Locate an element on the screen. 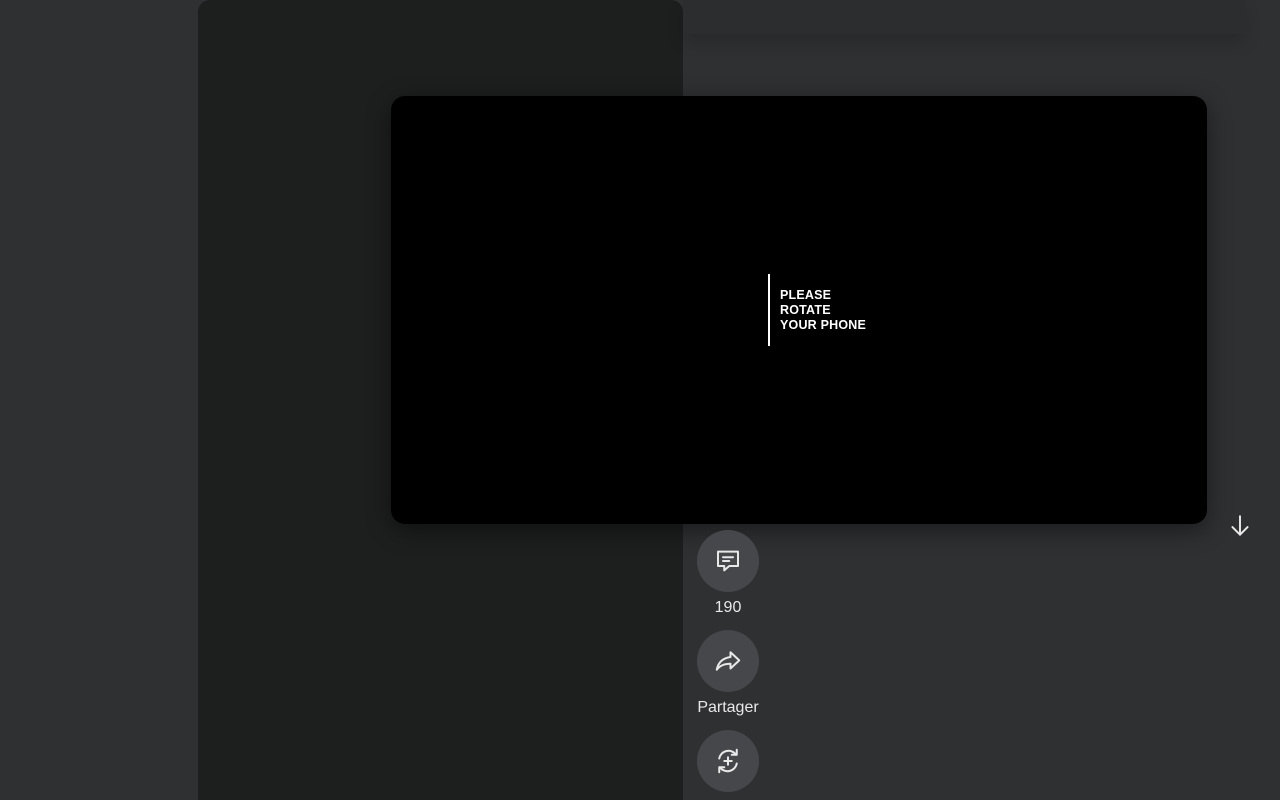 The image size is (1280, 800). remix-icon is located at coordinates (728, 761).